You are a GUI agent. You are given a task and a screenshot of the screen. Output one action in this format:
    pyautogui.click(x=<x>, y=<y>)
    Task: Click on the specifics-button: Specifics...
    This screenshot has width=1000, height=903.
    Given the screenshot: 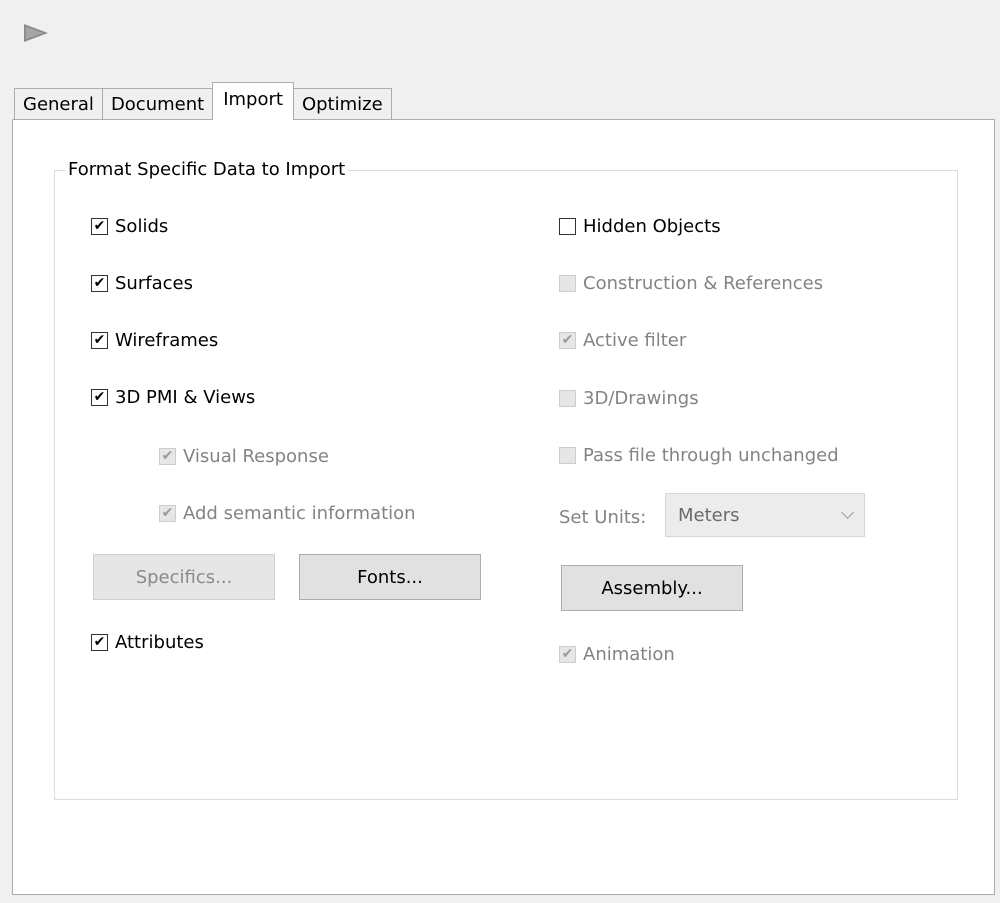 What is the action you would take?
    pyautogui.click(x=184, y=577)
    